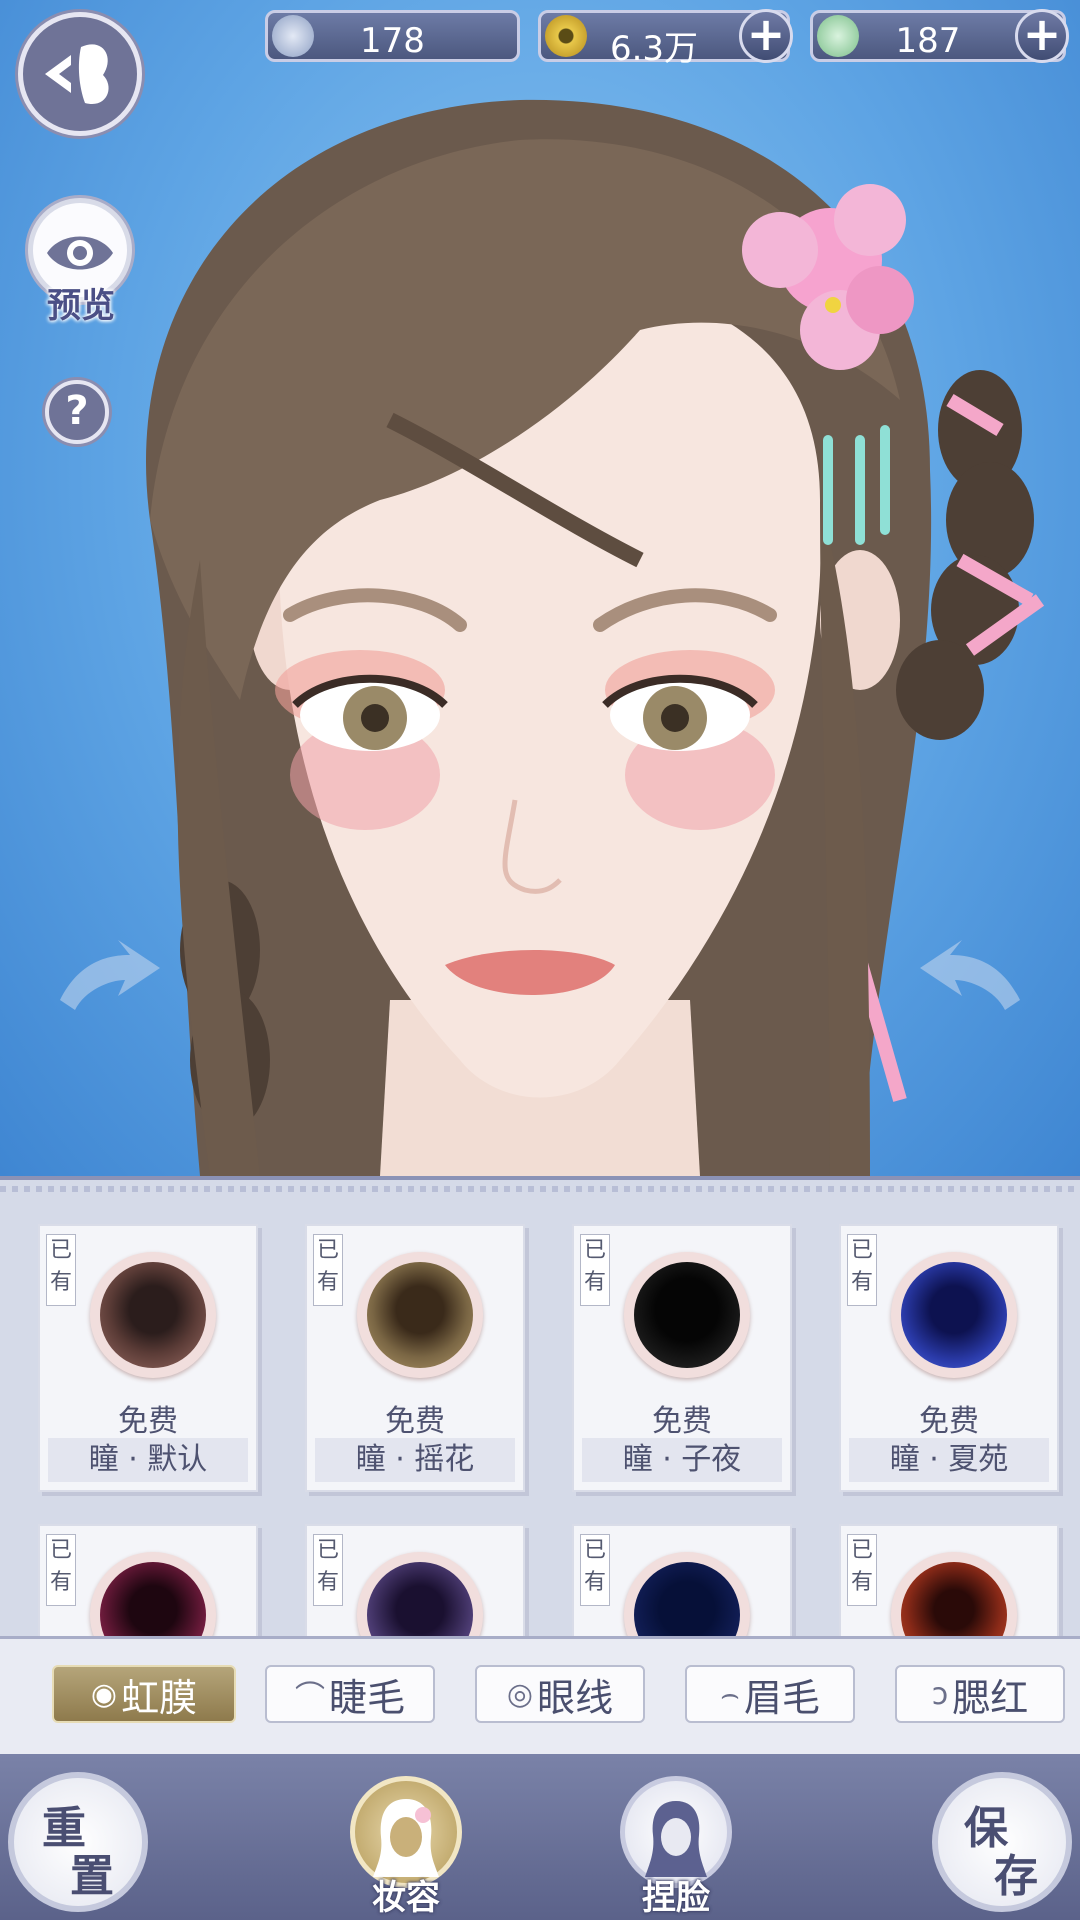  What do you see at coordinates (77, 74) in the screenshot?
I see `back-butterfly-icon` at bounding box center [77, 74].